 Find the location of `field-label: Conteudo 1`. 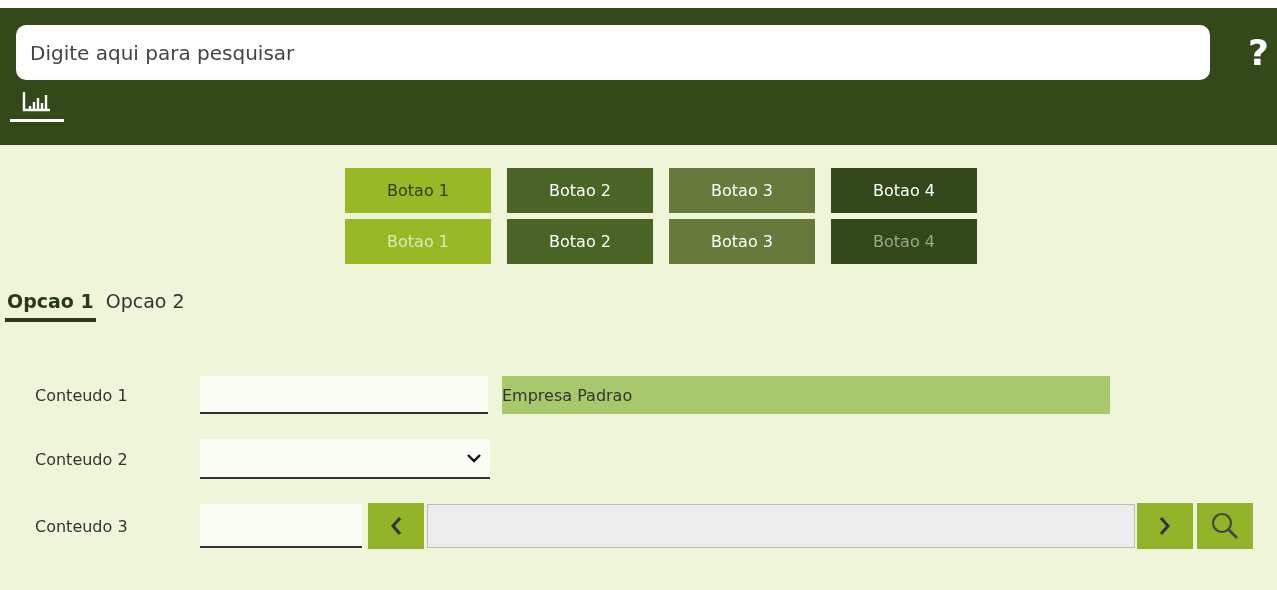

field-label: Conteudo 1 is located at coordinates (81, 395).